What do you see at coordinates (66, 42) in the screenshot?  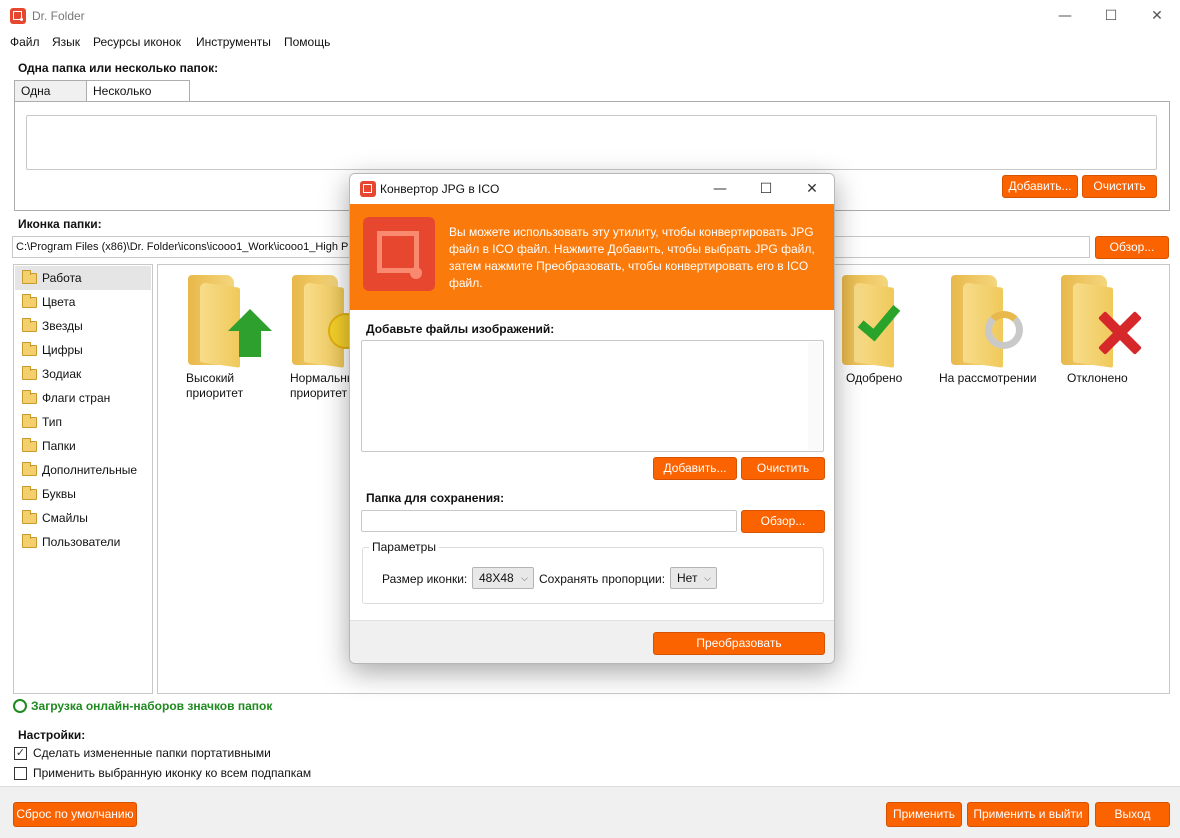 I see `menu-language: Язык` at bounding box center [66, 42].